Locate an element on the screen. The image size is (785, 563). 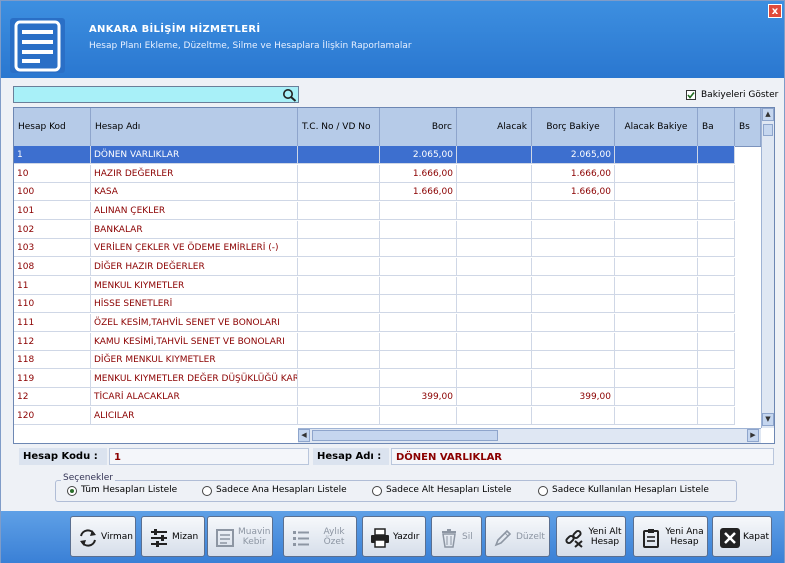
table-row: 118 DİĞER MENKUL KIYMETLER is located at coordinates (387, 360).